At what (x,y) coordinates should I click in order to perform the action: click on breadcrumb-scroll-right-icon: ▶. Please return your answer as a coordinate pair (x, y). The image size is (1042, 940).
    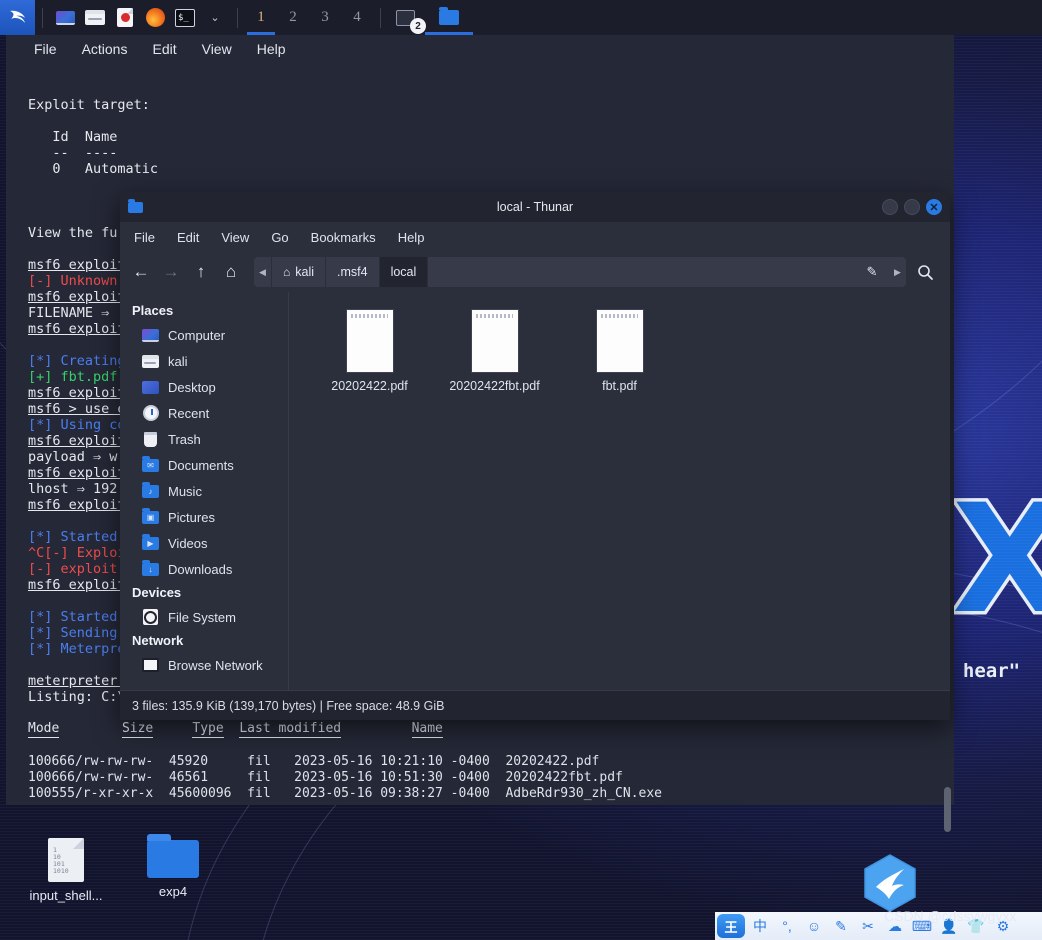
    Looking at the image, I should click on (897, 272).